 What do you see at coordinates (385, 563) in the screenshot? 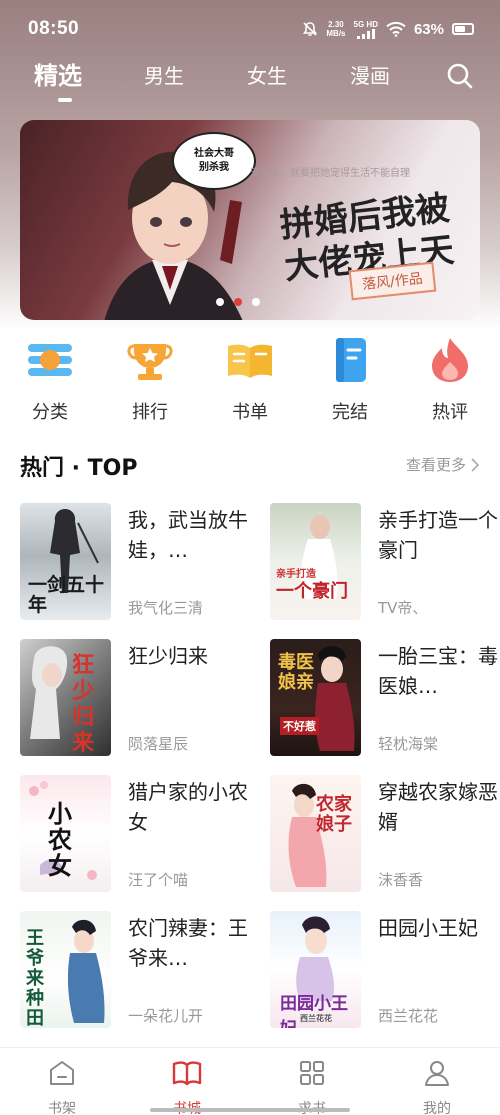
I see `book-card: 亲手打造 一个豪门 亲手打造一个豪门 TV帝、` at bounding box center [385, 563].